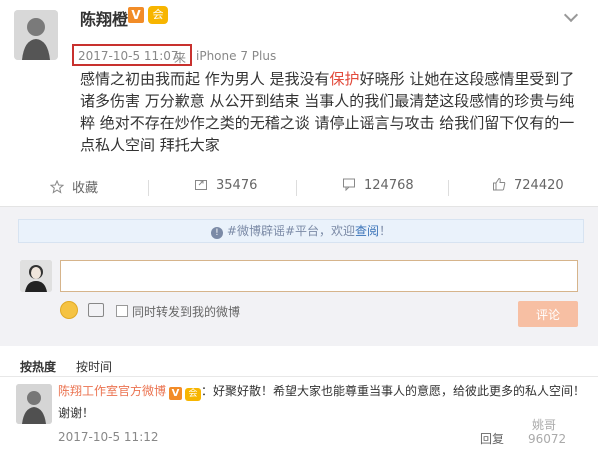 The height and width of the screenshot is (455, 598). What do you see at coordinates (128, 56) in the screenshot?
I see `post-timestamp: 2017-10-5 11:07` at bounding box center [128, 56].